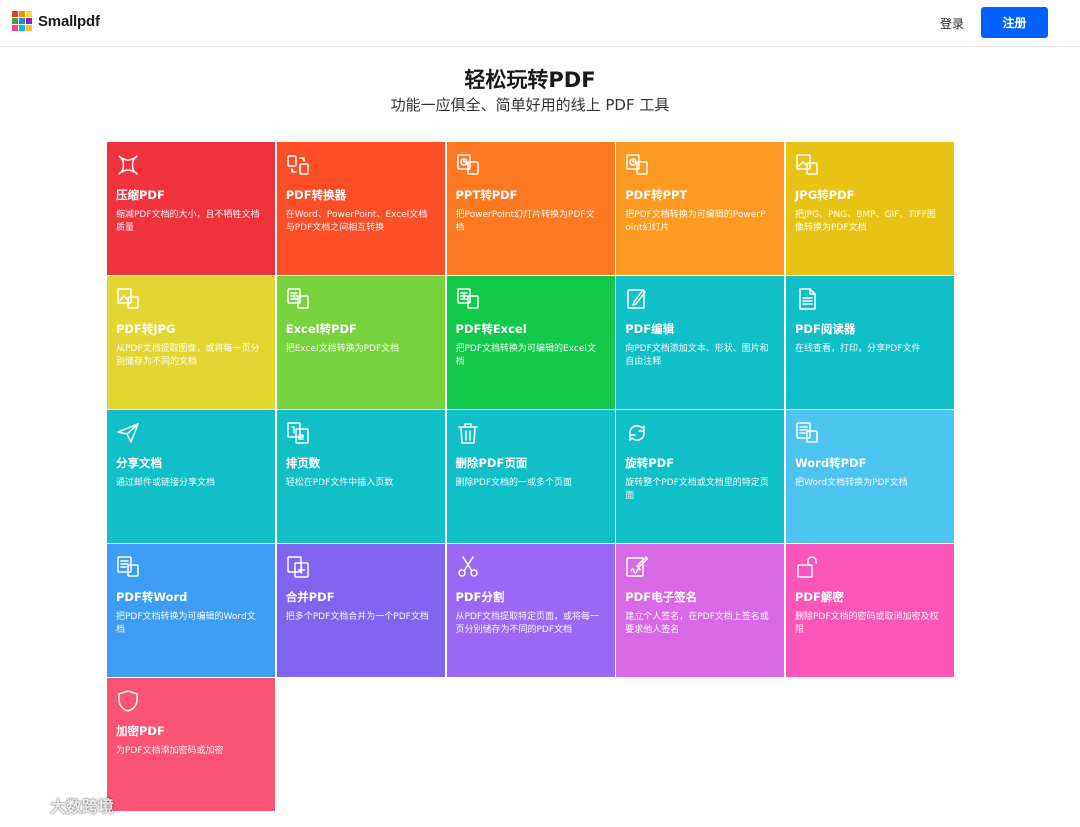  I want to click on tool-card: Excel转PDF 把Excel文档转换为PDF文档, so click(360, 342).